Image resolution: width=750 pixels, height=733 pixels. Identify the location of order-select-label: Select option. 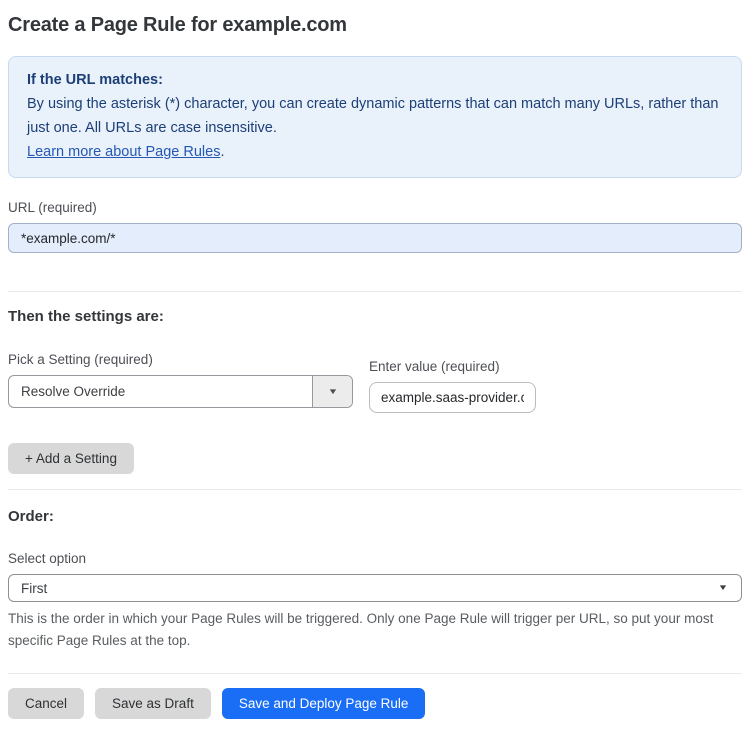
(47, 558).